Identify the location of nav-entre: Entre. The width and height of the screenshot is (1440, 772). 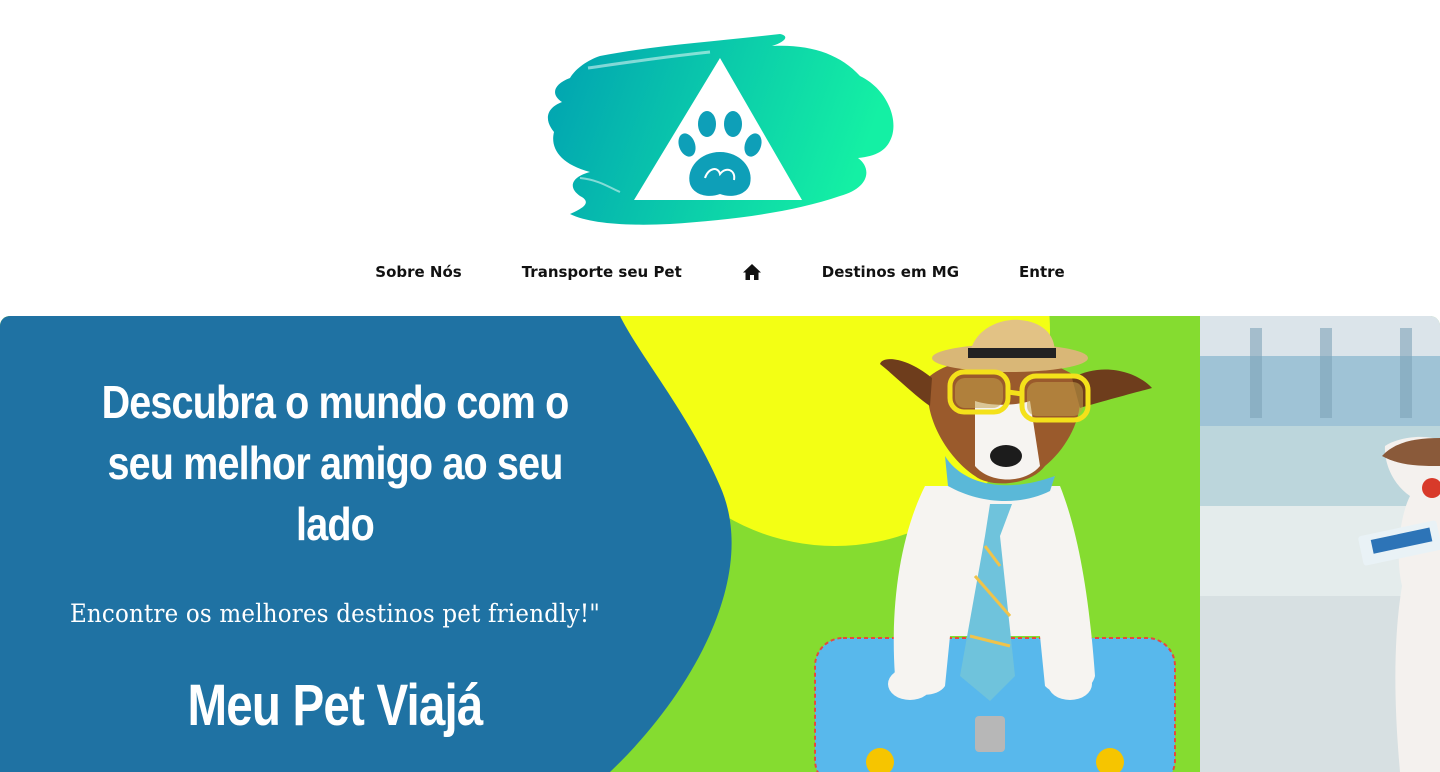
(1042, 272).